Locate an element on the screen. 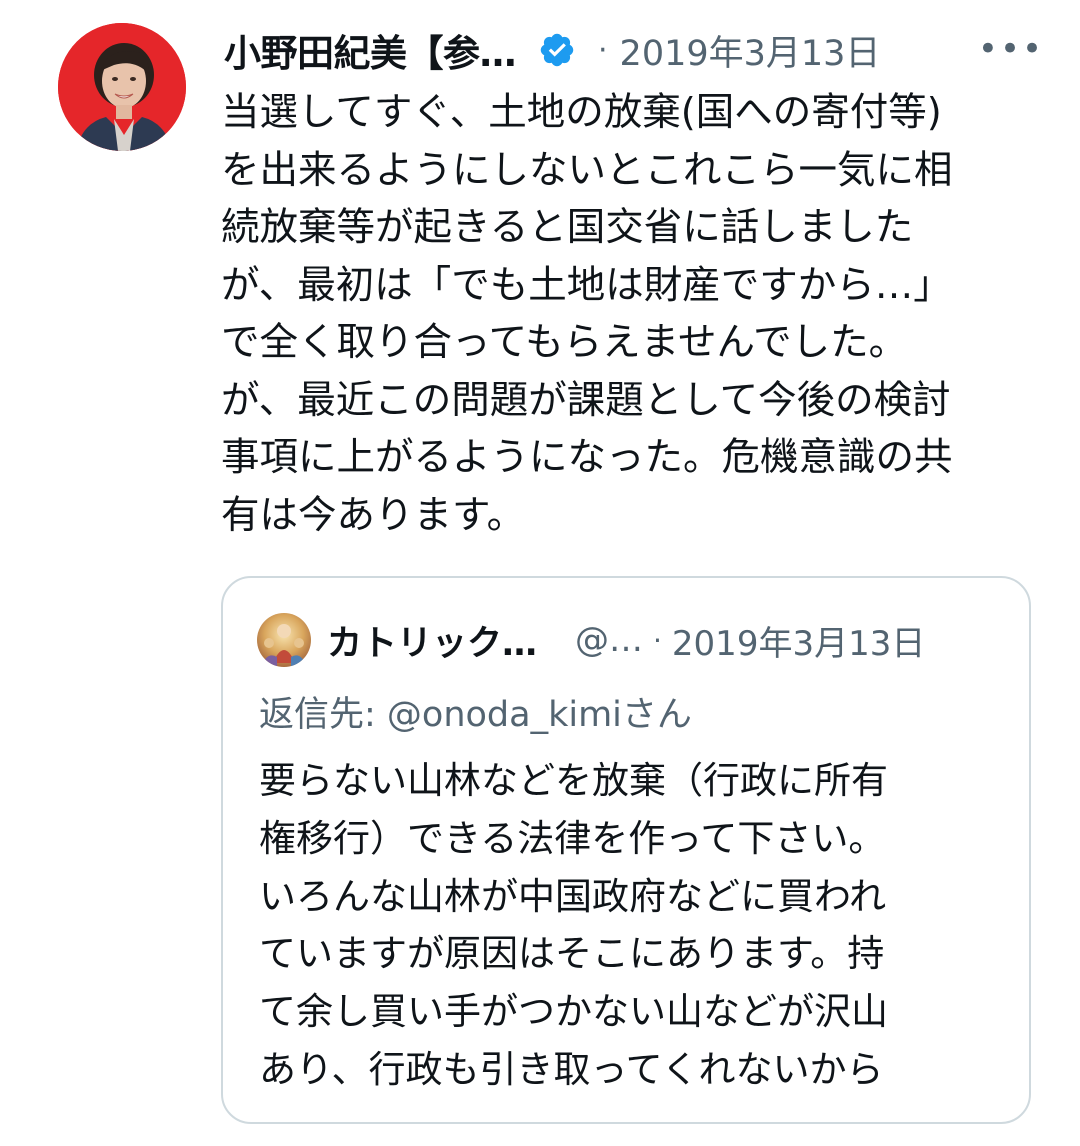  quoted-avatar-image is located at coordinates (284, 640).